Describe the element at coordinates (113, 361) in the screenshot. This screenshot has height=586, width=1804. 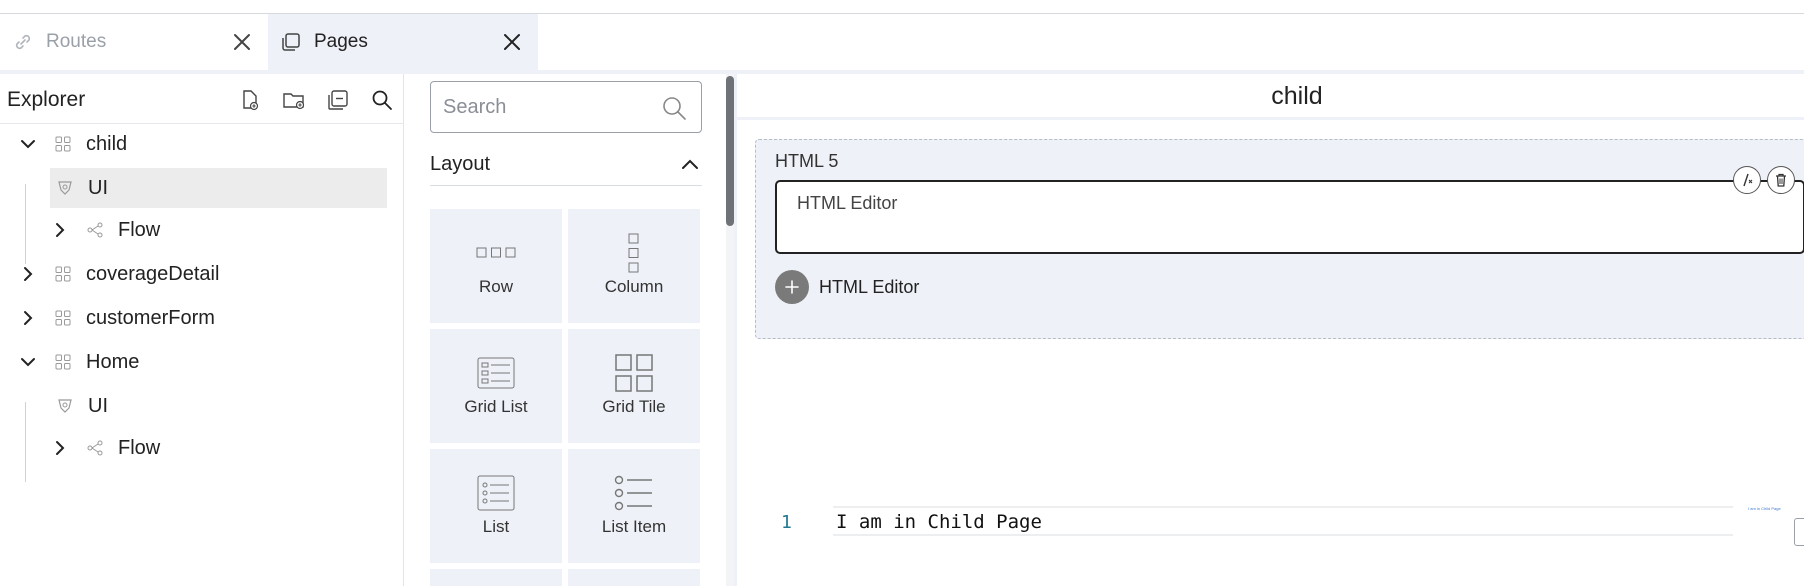
I see `tree-item-label: Home` at that location.